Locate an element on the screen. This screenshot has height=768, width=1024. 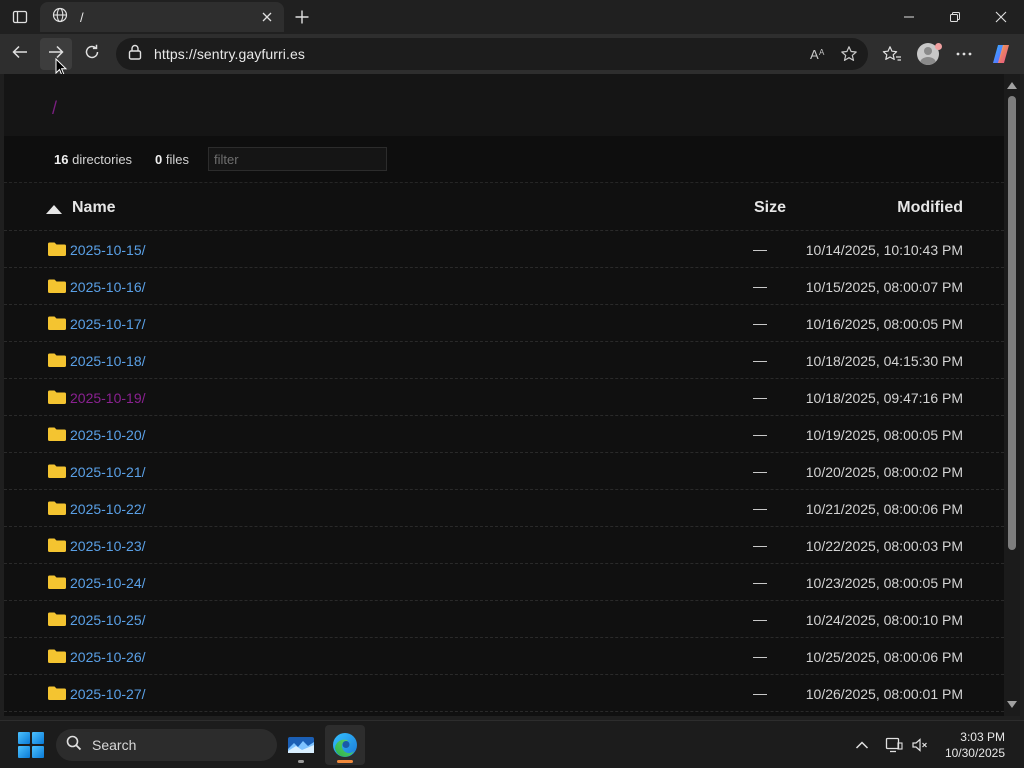
restore-icon is located at coordinates (955, 17).